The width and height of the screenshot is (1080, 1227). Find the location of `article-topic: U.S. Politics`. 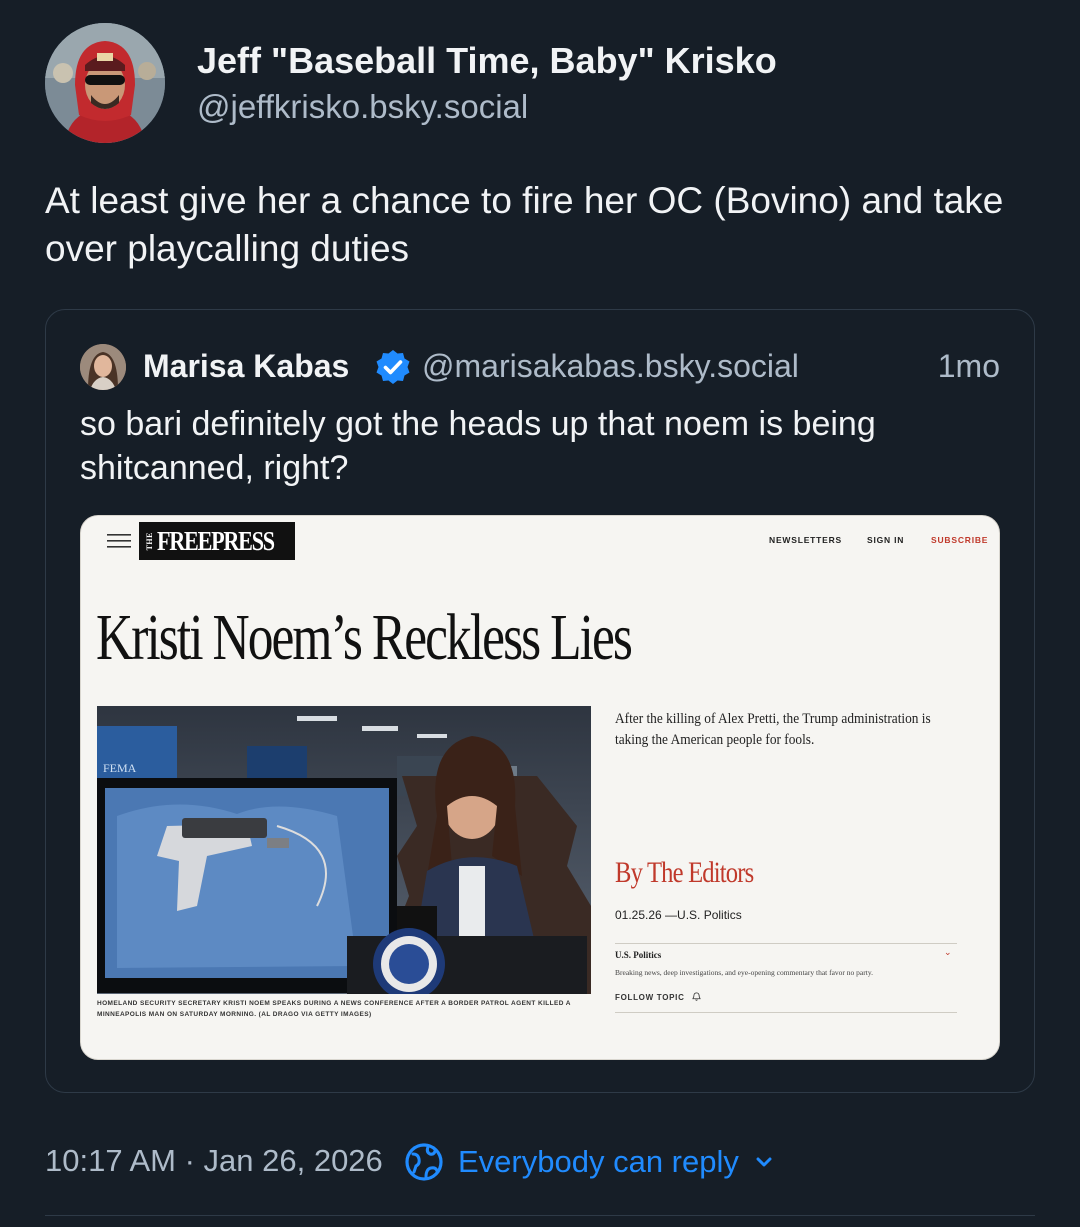

article-topic: U.S. Politics is located at coordinates (638, 955).